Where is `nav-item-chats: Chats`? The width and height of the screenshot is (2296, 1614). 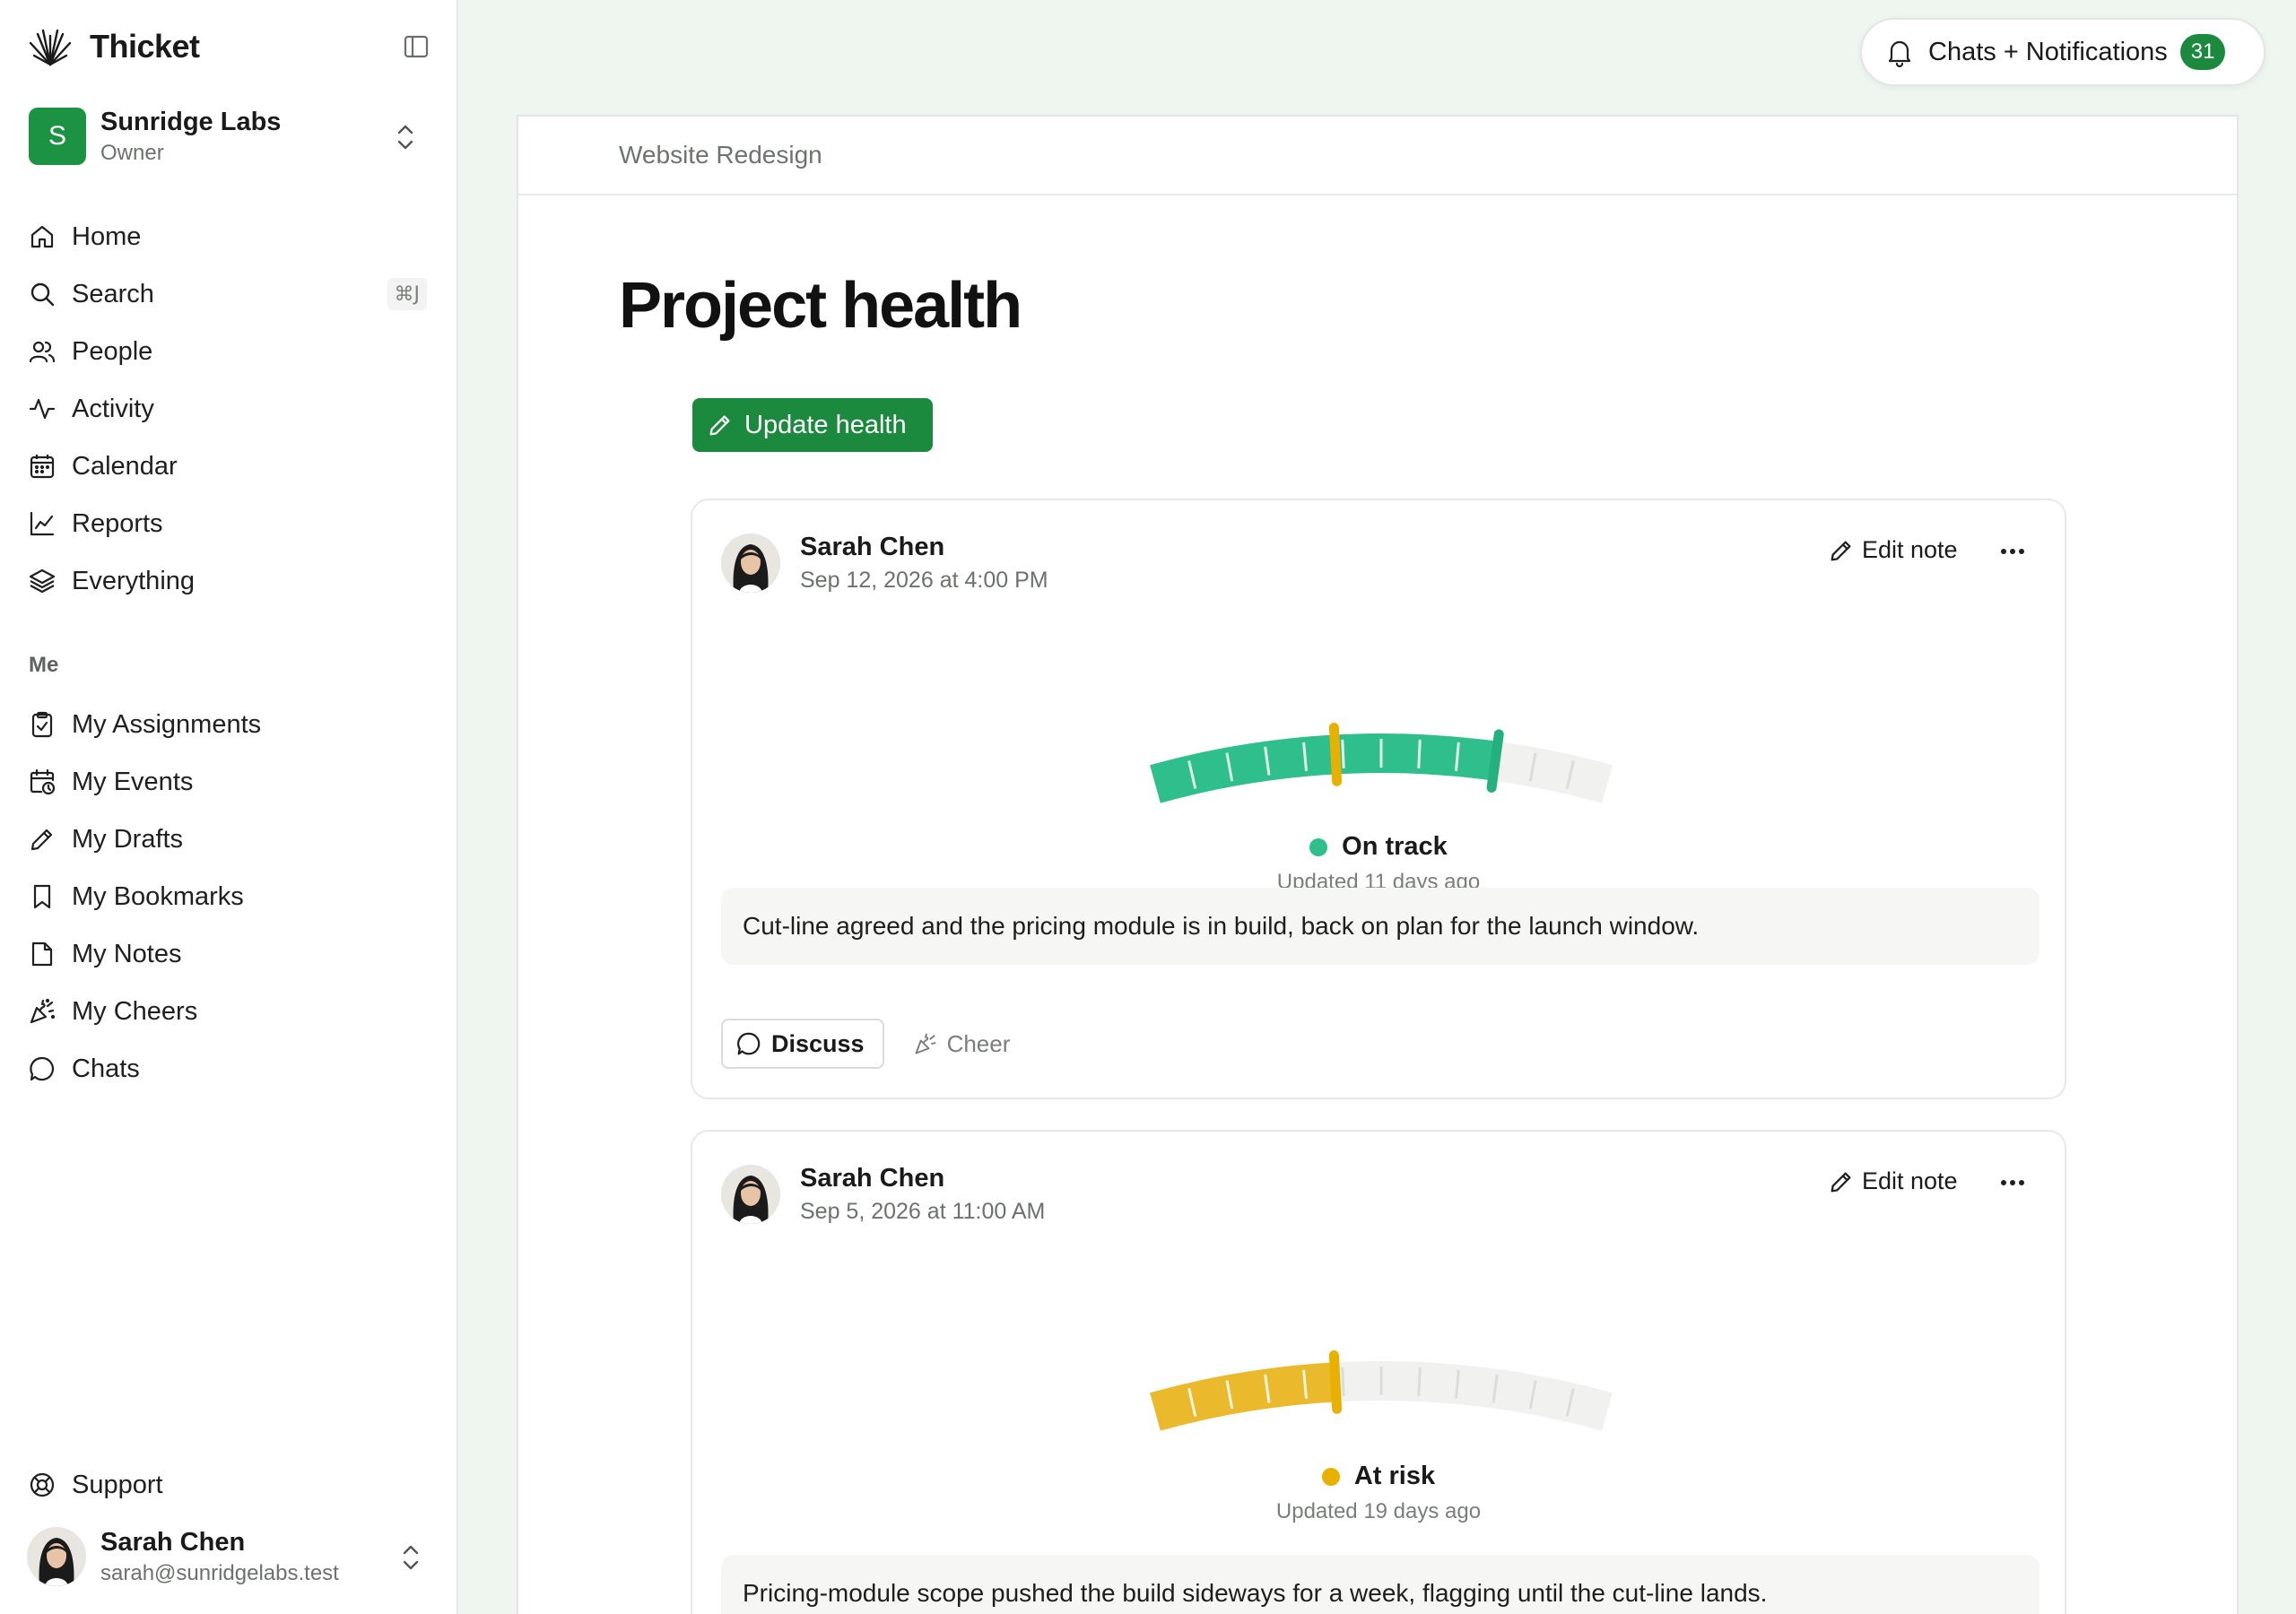
nav-item-chats: Chats is located at coordinates (229, 1069).